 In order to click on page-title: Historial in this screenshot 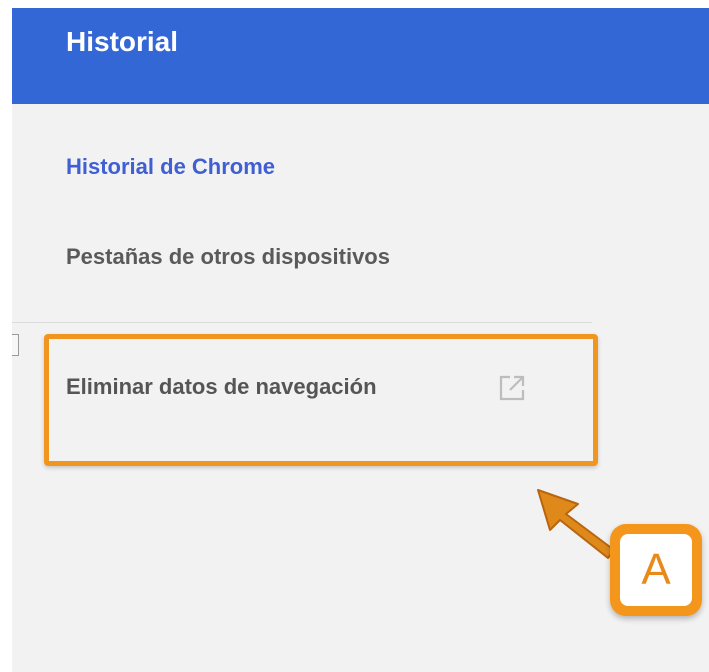, I will do `click(122, 41)`.